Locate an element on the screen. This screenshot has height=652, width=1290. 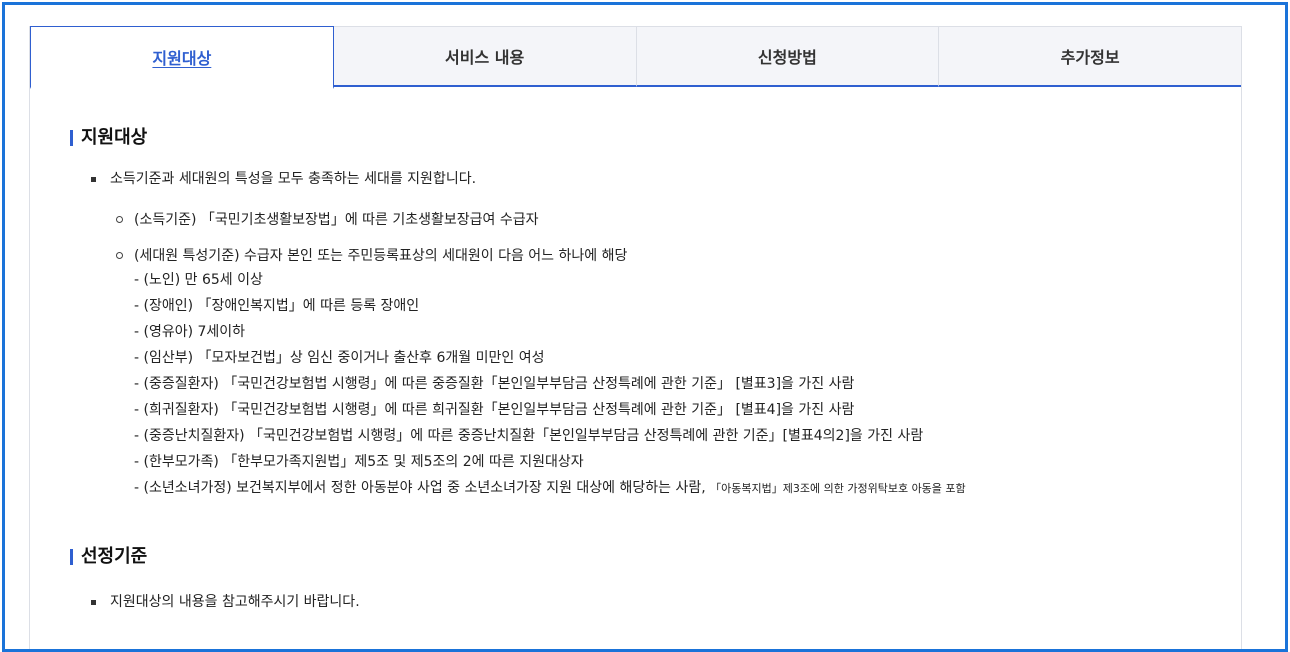
tab-bar: 지원대상 서비스 내용 신청방법 추가정보 is located at coordinates (635, 57).